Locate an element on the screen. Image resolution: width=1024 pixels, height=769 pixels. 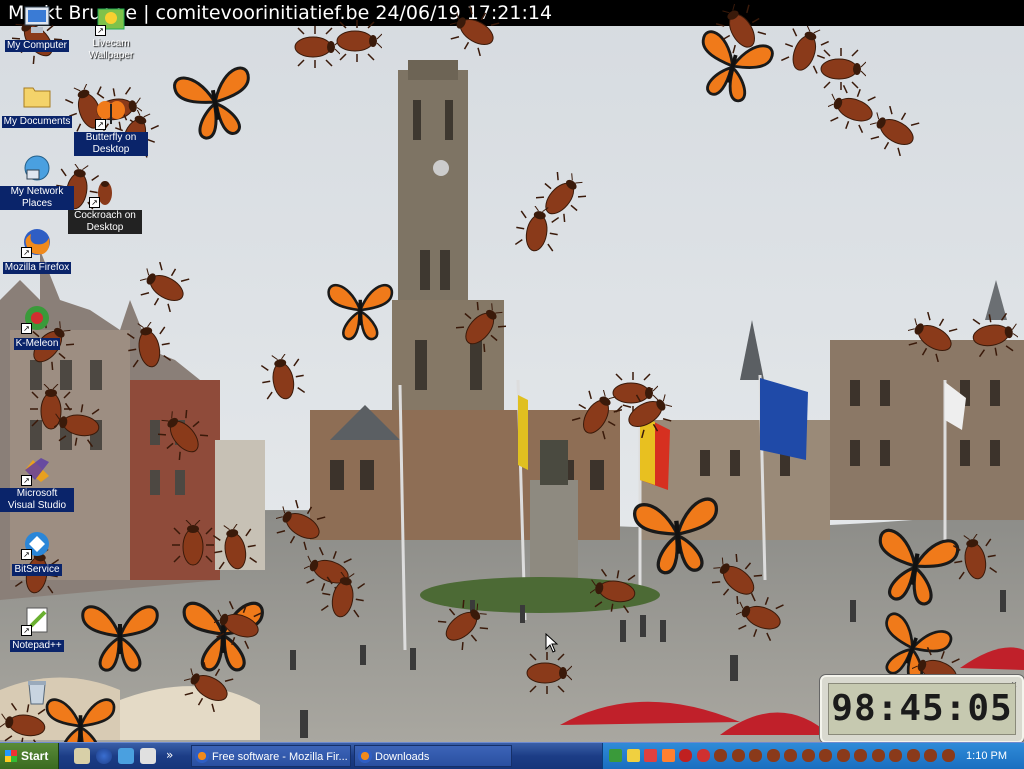
desktop-icon-my-documents: My Documents is located at coordinates (37, 104).